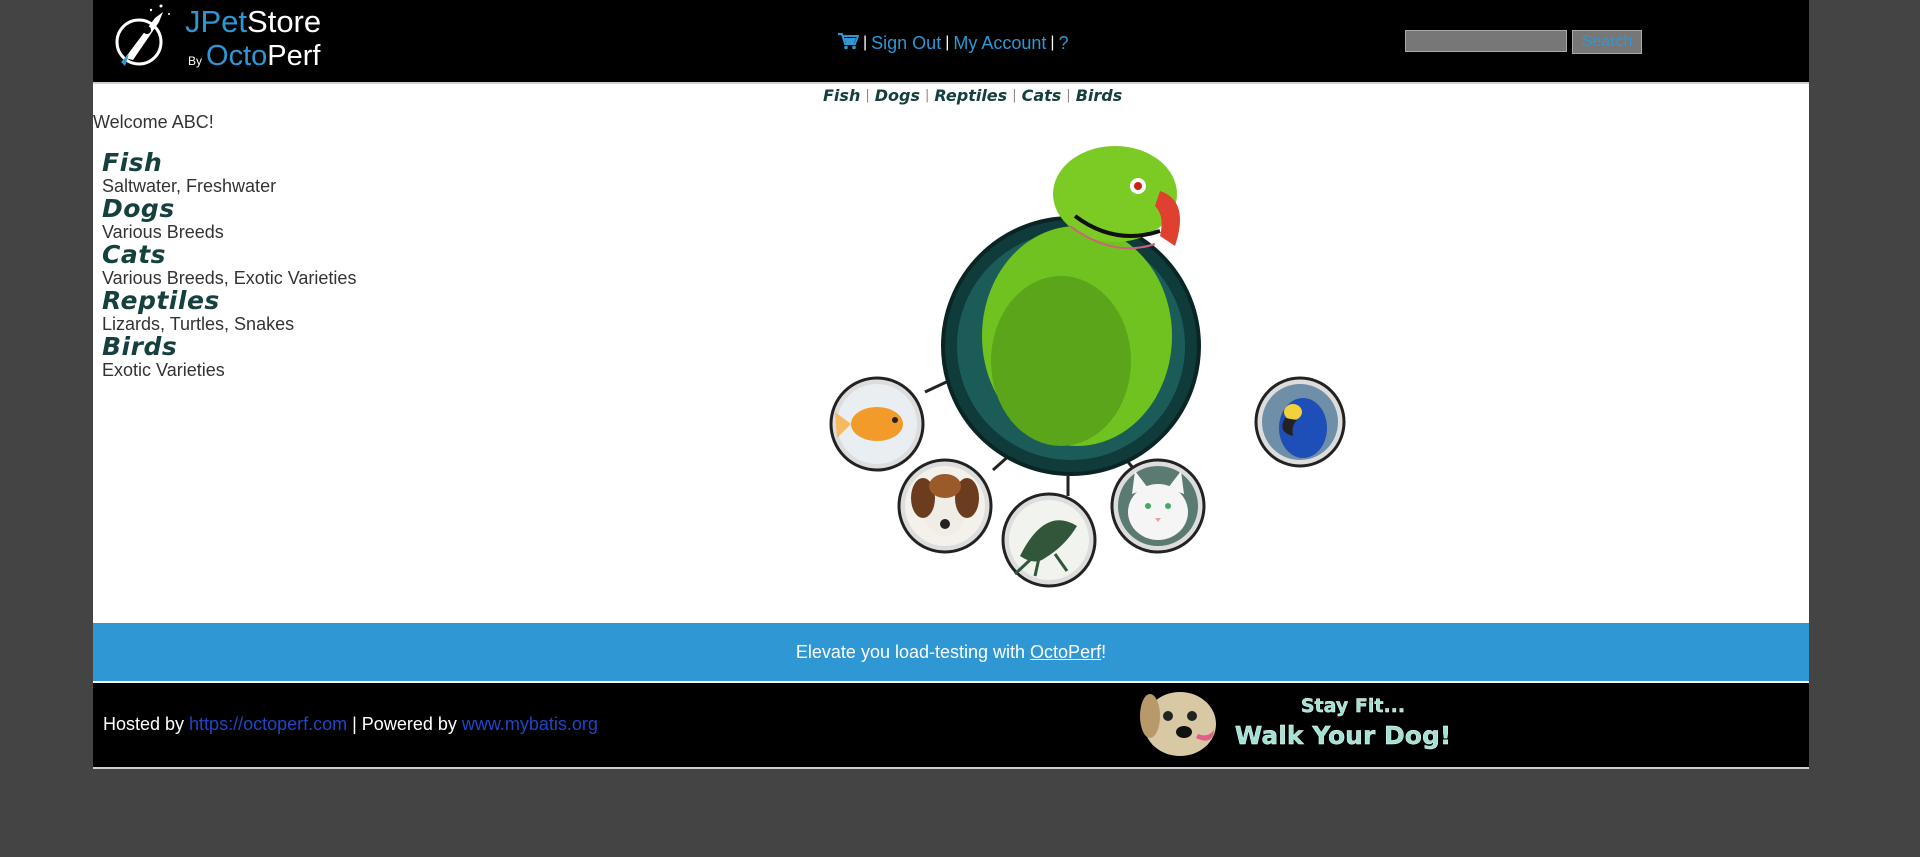 This screenshot has height=857, width=1920. Describe the element at coordinates (1300, 422) in the screenshot. I see `bird-small-hotspot` at that location.